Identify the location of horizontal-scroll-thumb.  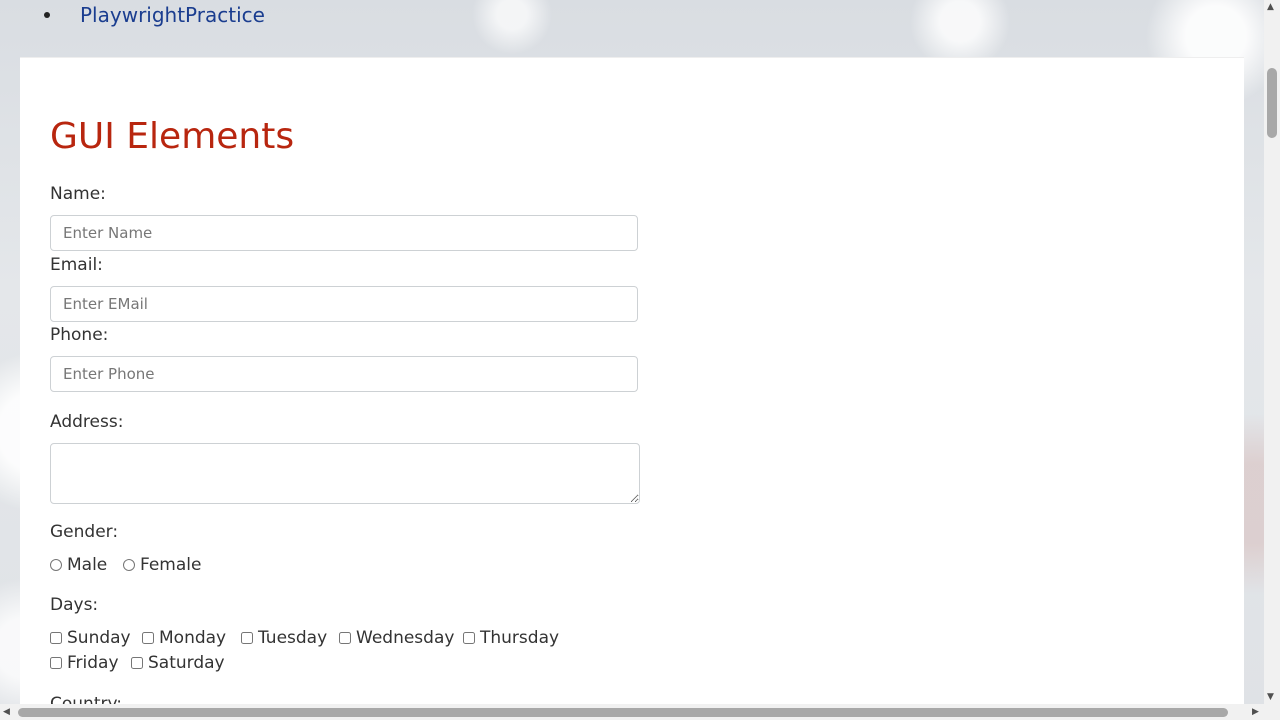
(623, 712).